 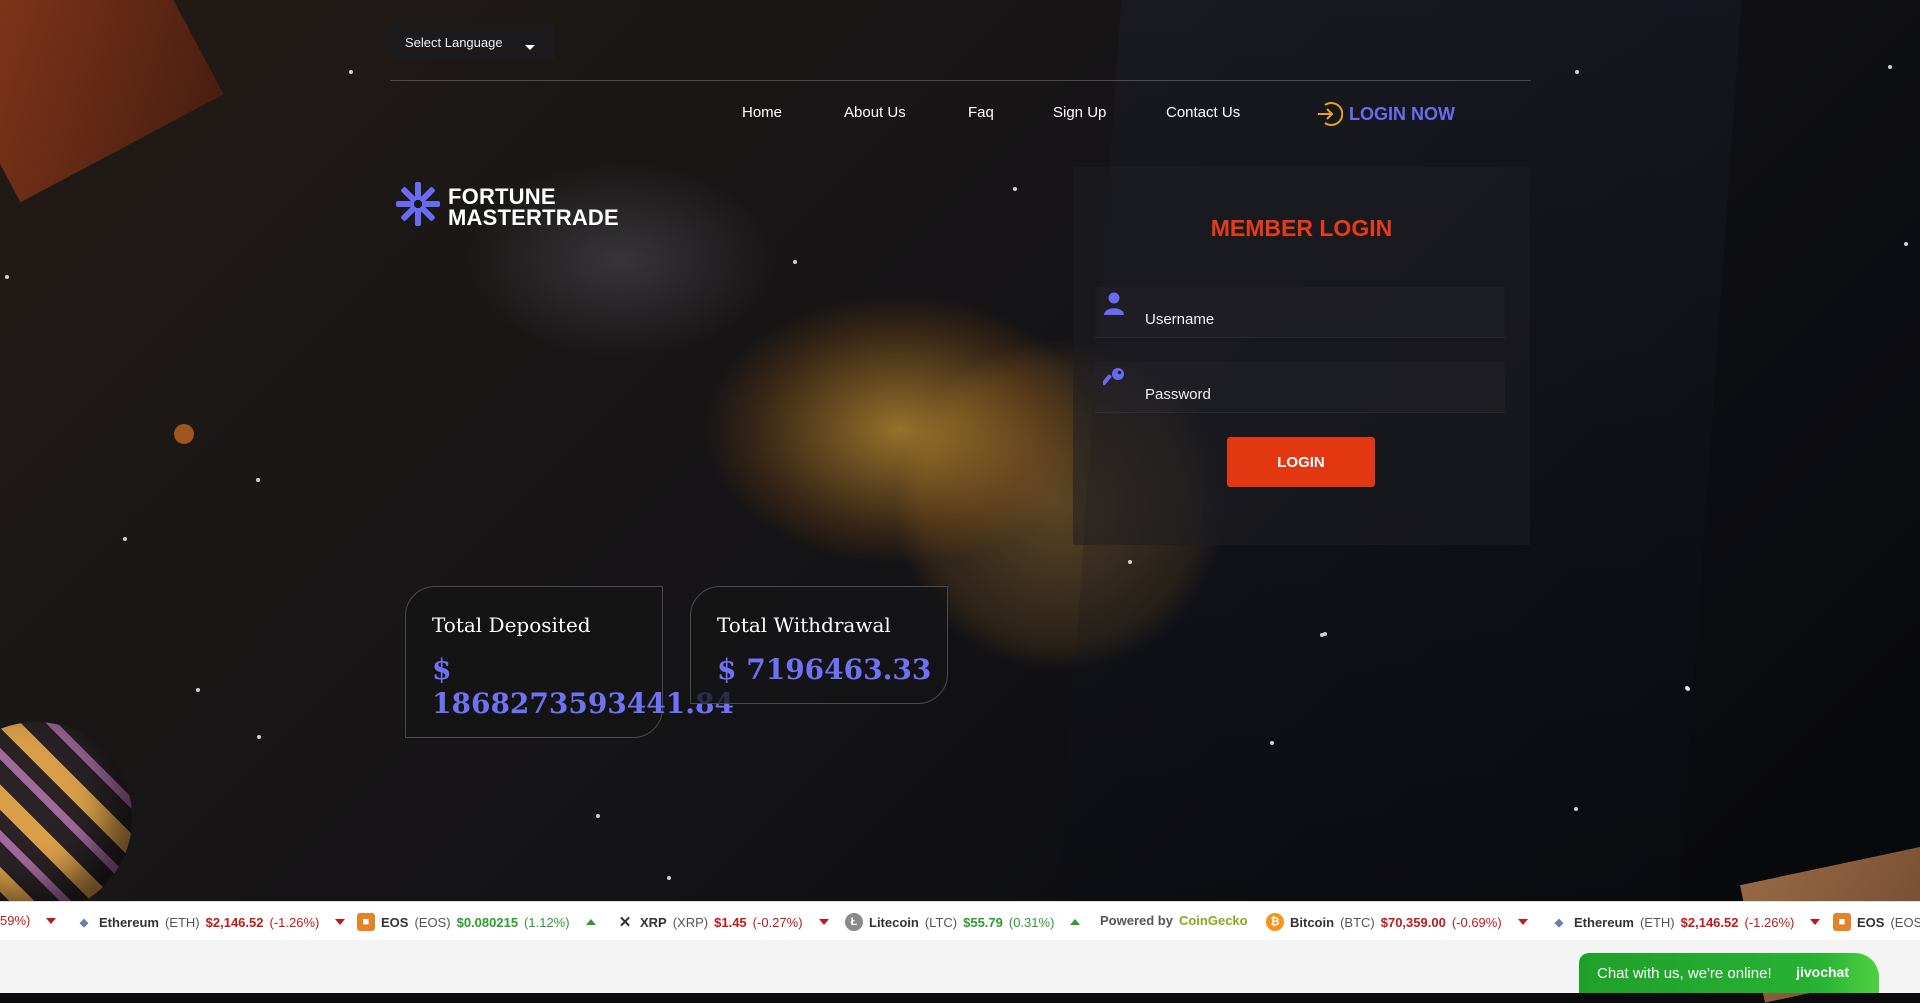 What do you see at coordinates (894, 922) in the screenshot?
I see `coin-name: Litecoin` at bounding box center [894, 922].